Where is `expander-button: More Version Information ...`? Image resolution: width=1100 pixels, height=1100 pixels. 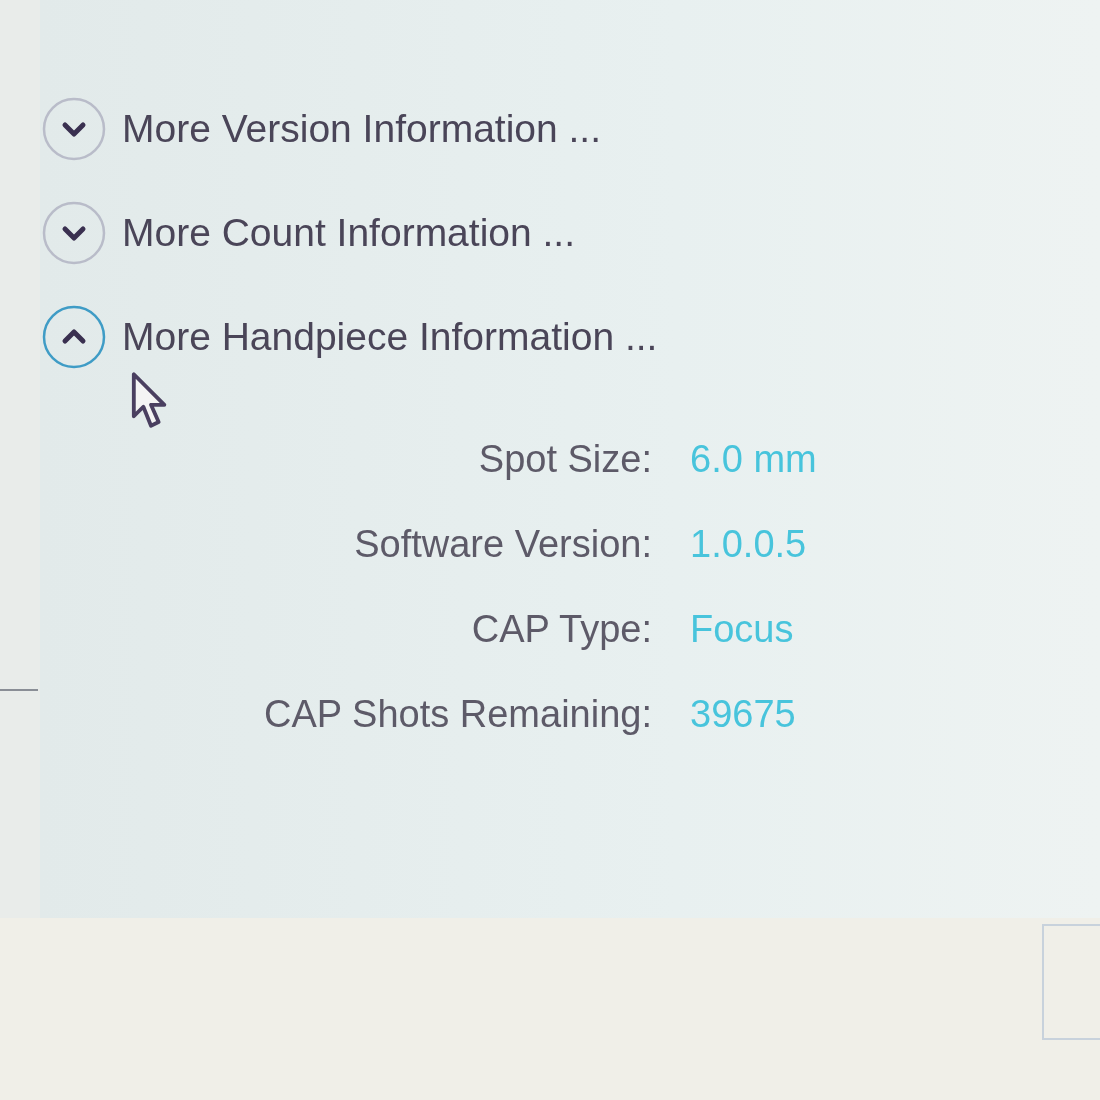 expander-button: More Version Information ... is located at coordinates (322, 129).